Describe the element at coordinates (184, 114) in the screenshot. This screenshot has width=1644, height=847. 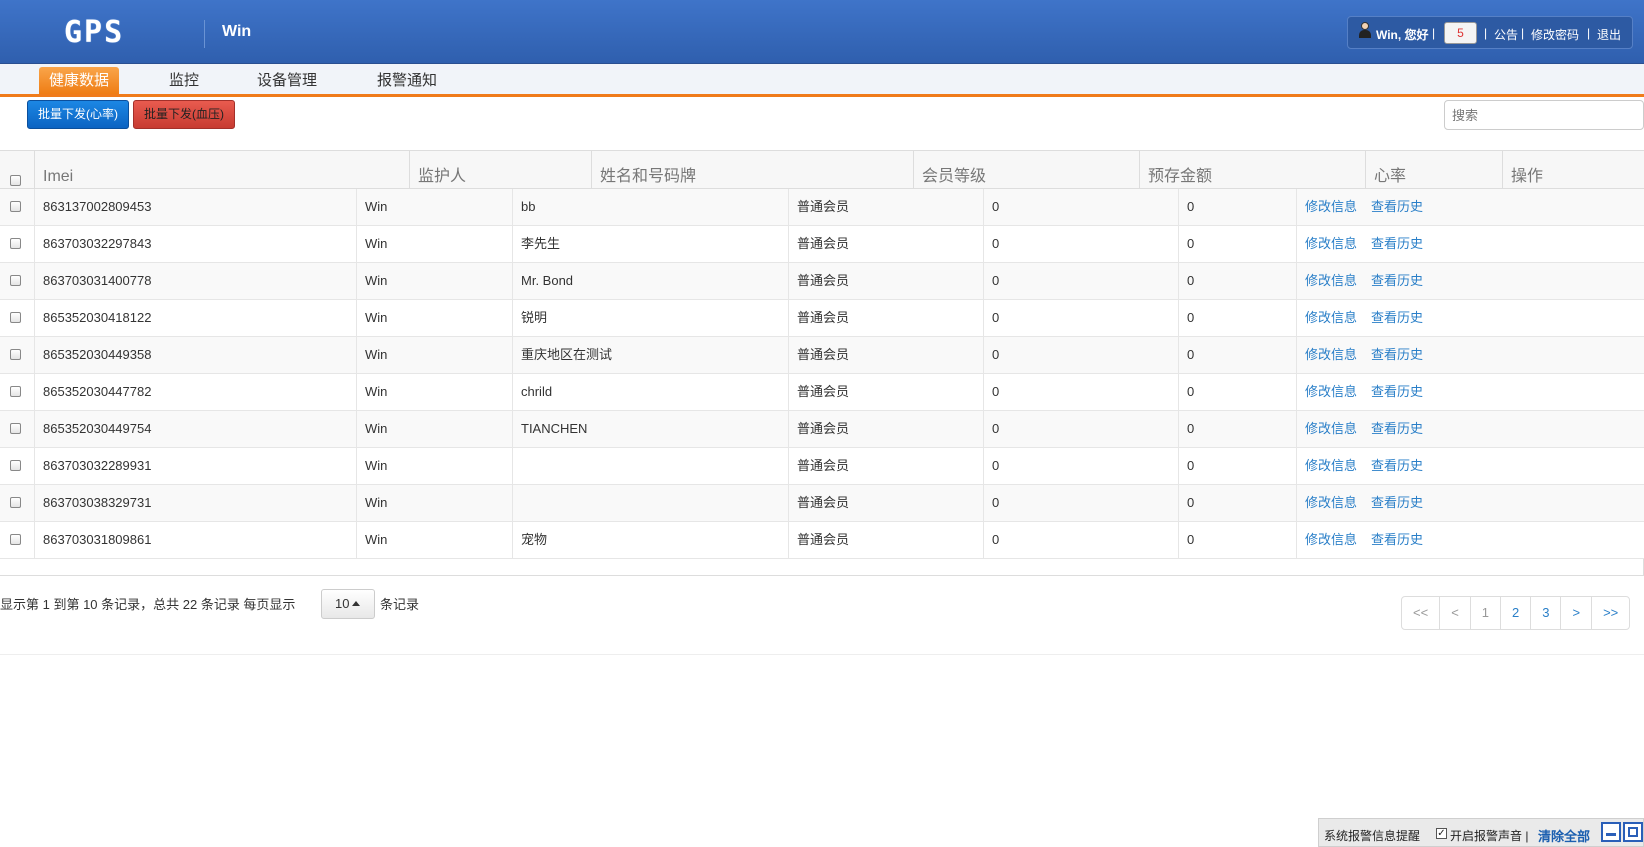
I see `batch-blood-pressure-button: 批量下发(血压)` at that location.